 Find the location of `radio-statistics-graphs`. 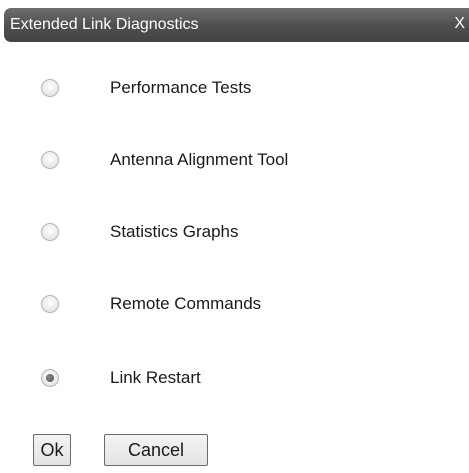

radio-statistics-graphs is located at coordinates (50, 232).